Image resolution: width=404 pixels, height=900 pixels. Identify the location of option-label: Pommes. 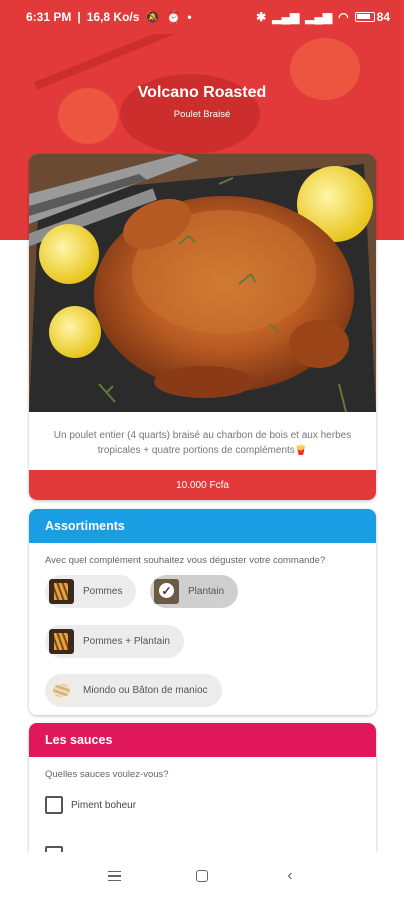
(103, 591).